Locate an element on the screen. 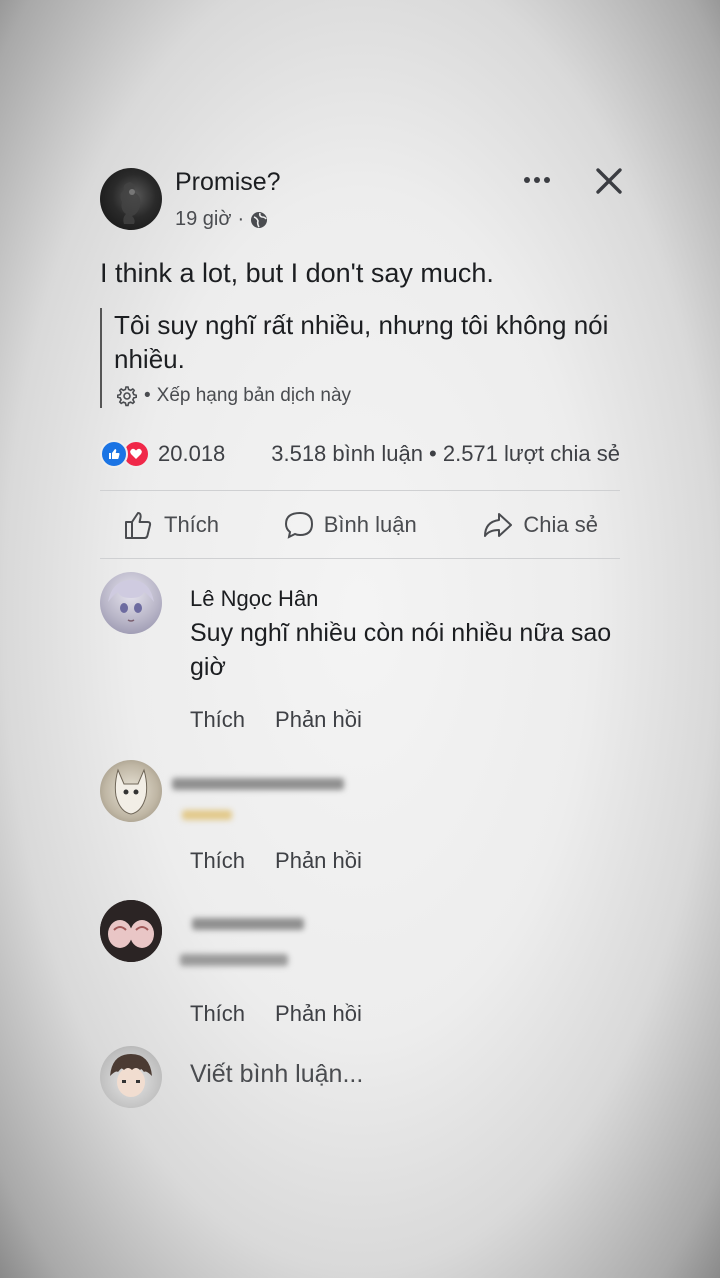 The image size is (720, 1278). like-button: Thích is located at coordinates (170, 525).